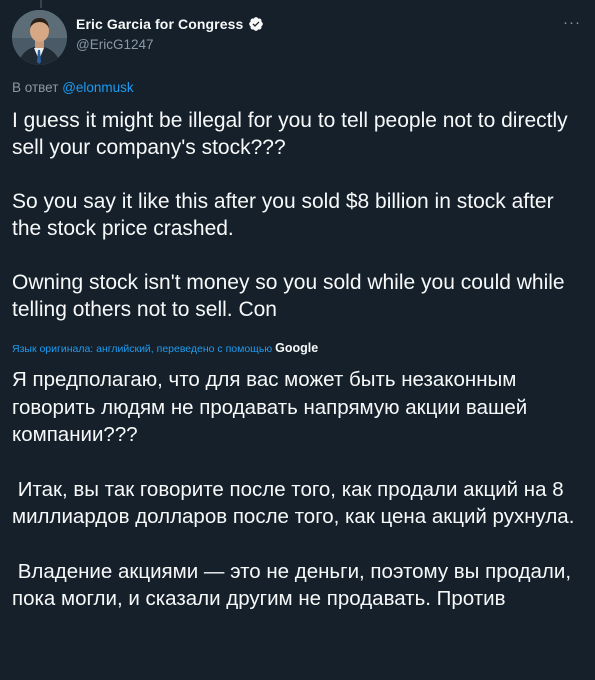 This screenshot has width=595, height=680. What do you see at coordinates (256, 24) in the screenshot?
I see `verified-badge-icon` at bounding box center [256, 24].